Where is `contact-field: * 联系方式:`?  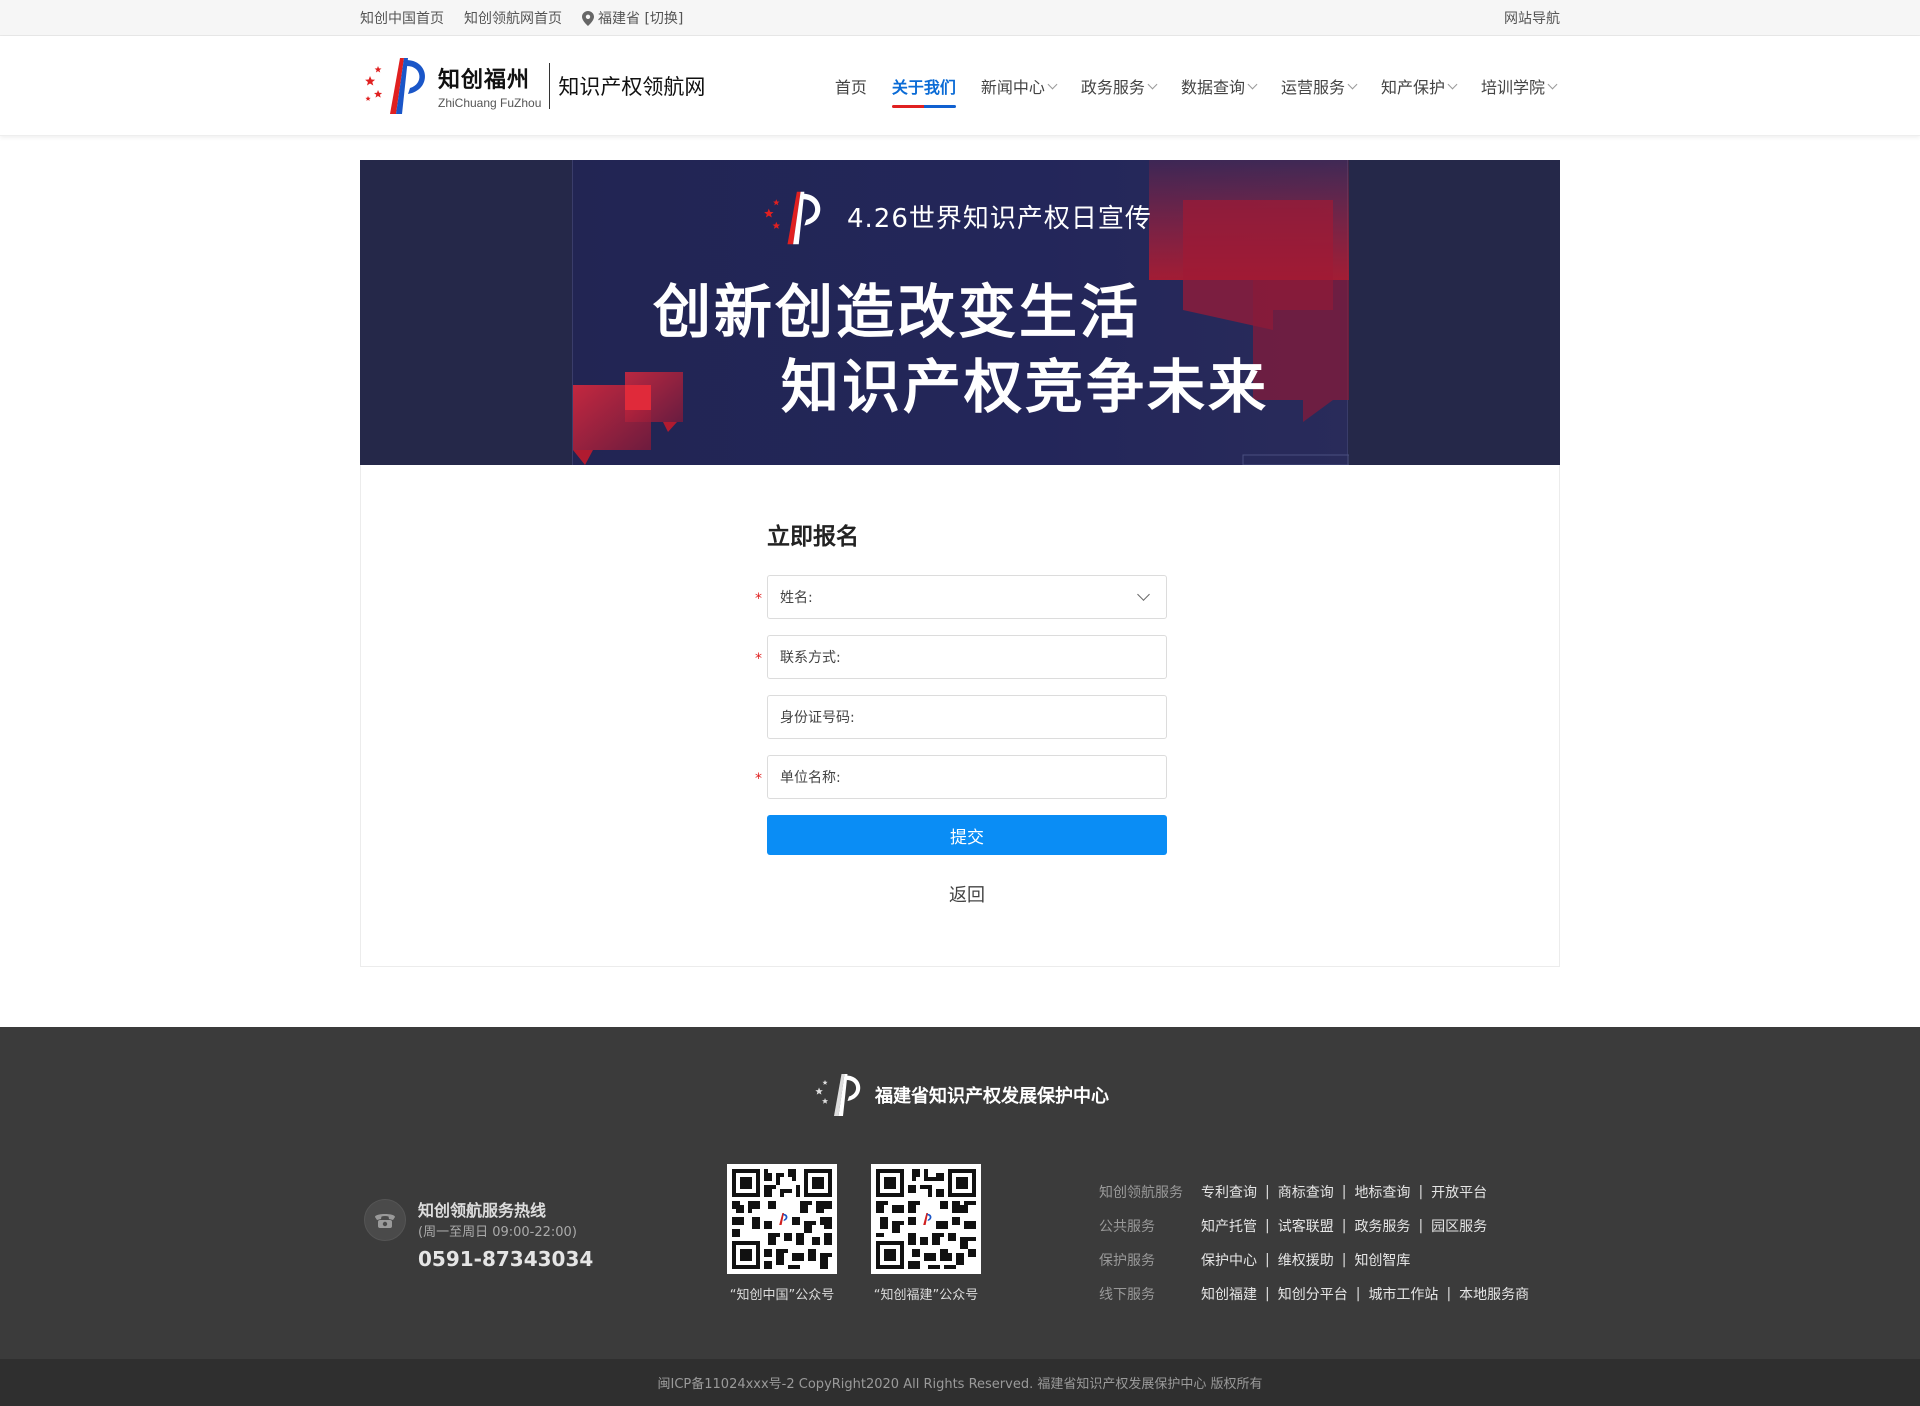 contact-field: * 联系方式: is located at coordinates (961, 657).